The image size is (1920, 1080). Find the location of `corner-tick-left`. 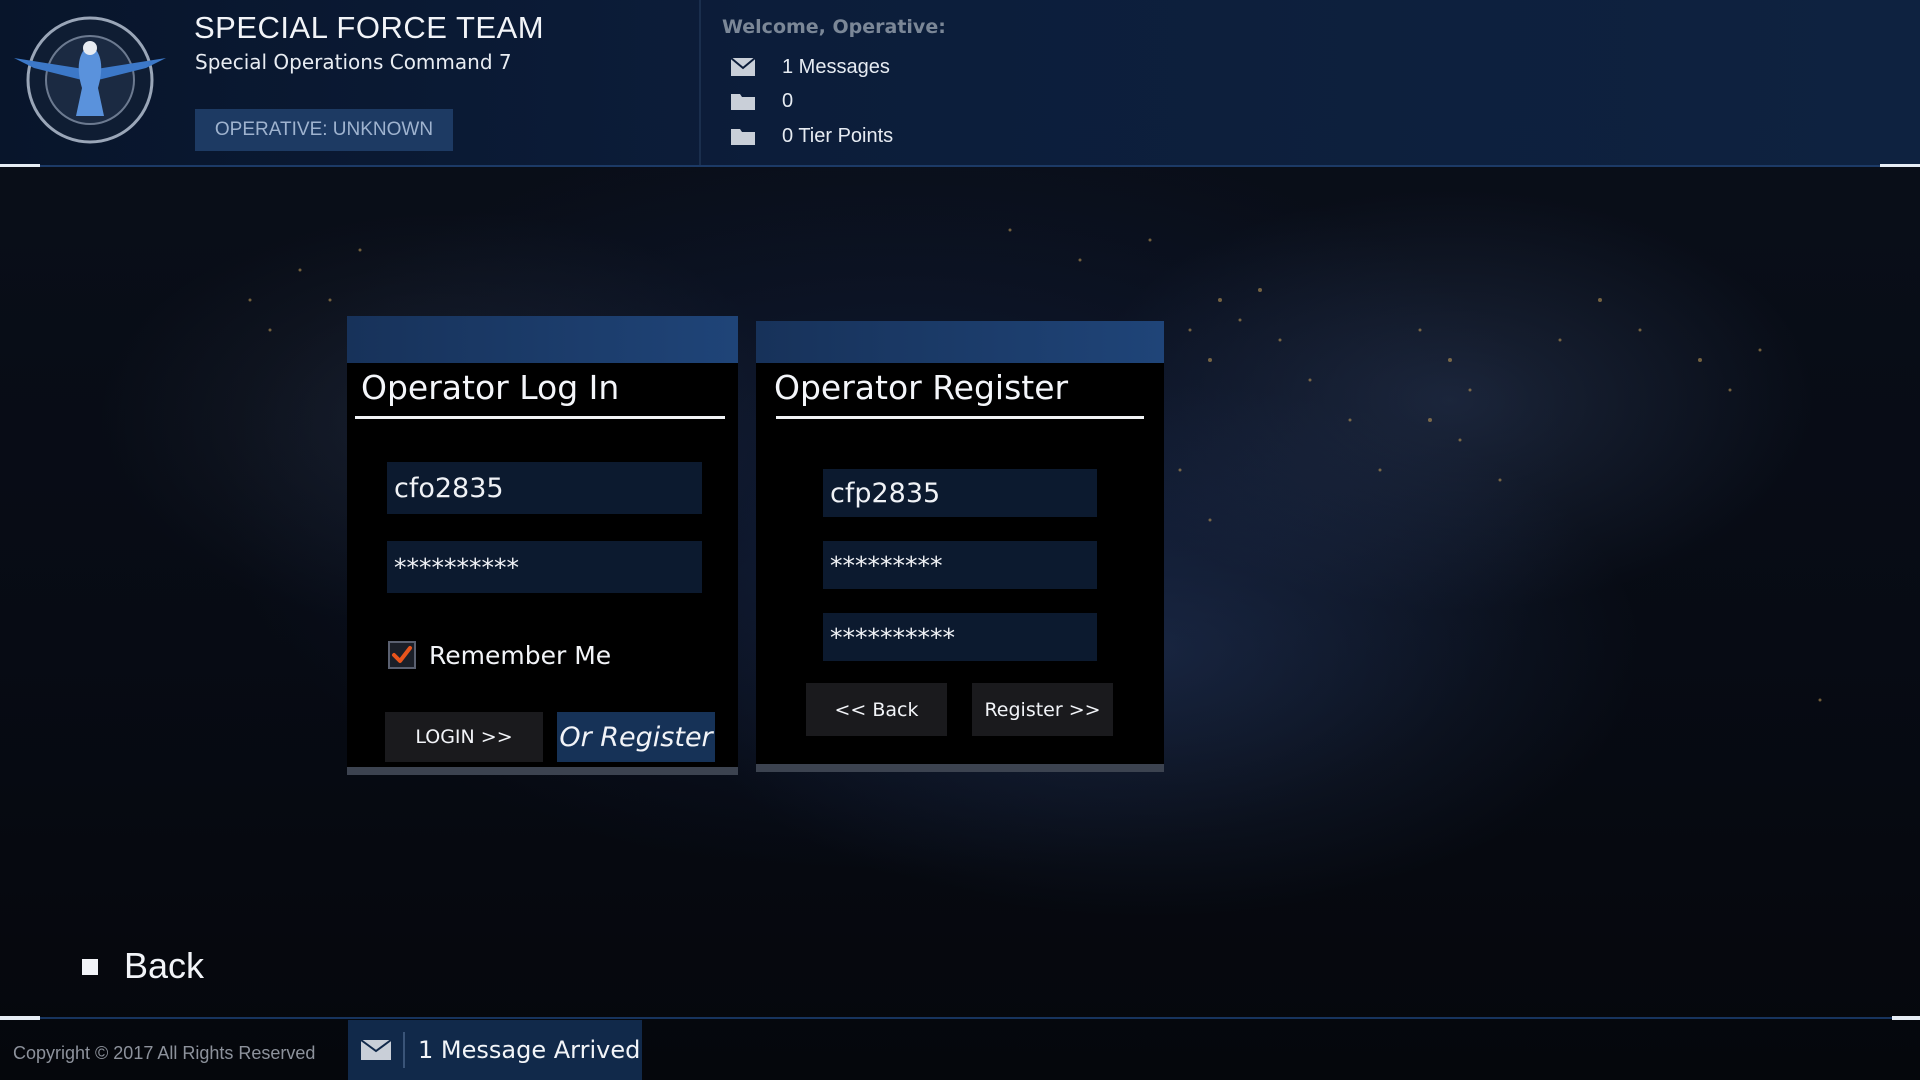

corner-tick-left is located at coordinates (20, 165).